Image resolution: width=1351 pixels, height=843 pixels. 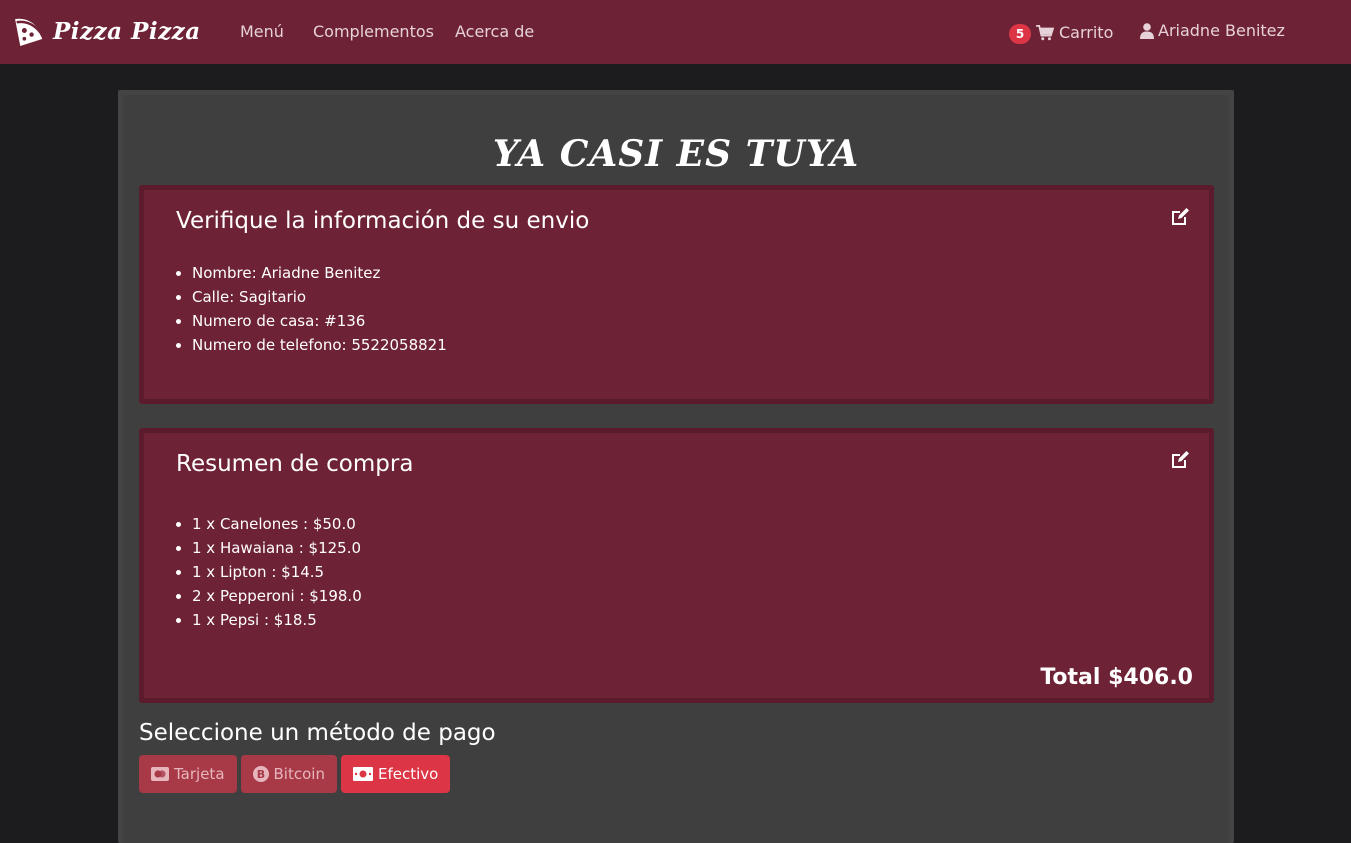 I want to click on list-item: 1 x Hawaiana : $125.0, so click(x=277, y=548).